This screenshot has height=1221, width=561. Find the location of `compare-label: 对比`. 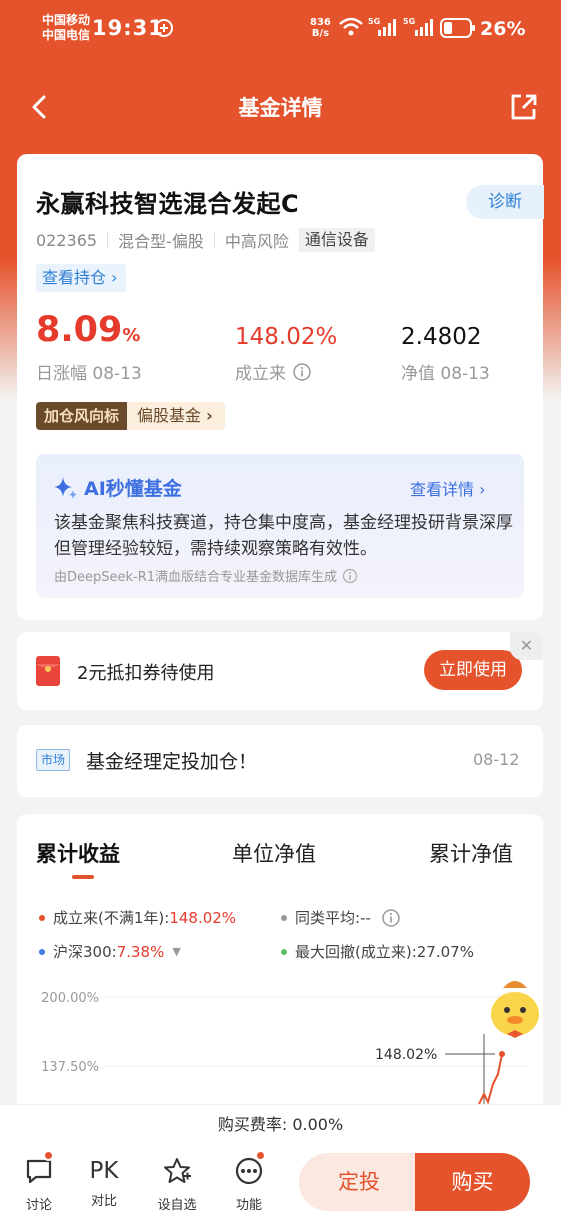

compare-label: 对比 is located at coordinates (103, 1201).